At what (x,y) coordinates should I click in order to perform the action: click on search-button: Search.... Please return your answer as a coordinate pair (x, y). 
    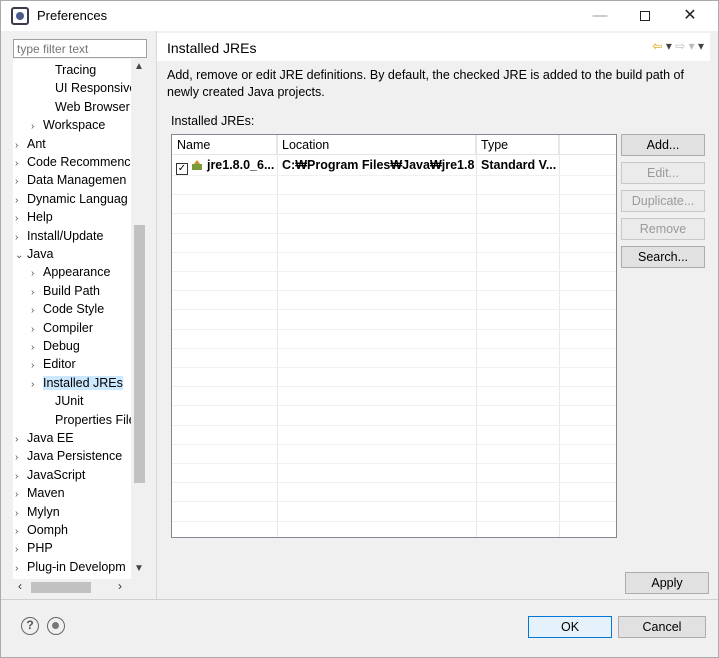
    Looking at the image, I should click on (663, 257).